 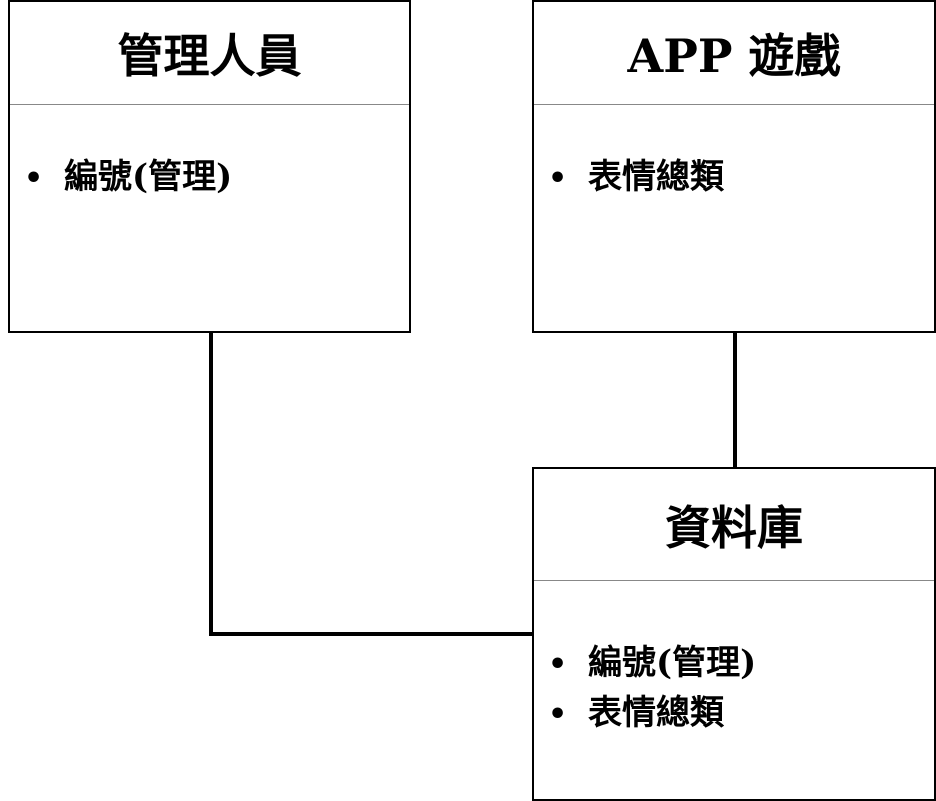 I want to click on entity-body-app-game: • 表情總類, so click(x=734, y=218).